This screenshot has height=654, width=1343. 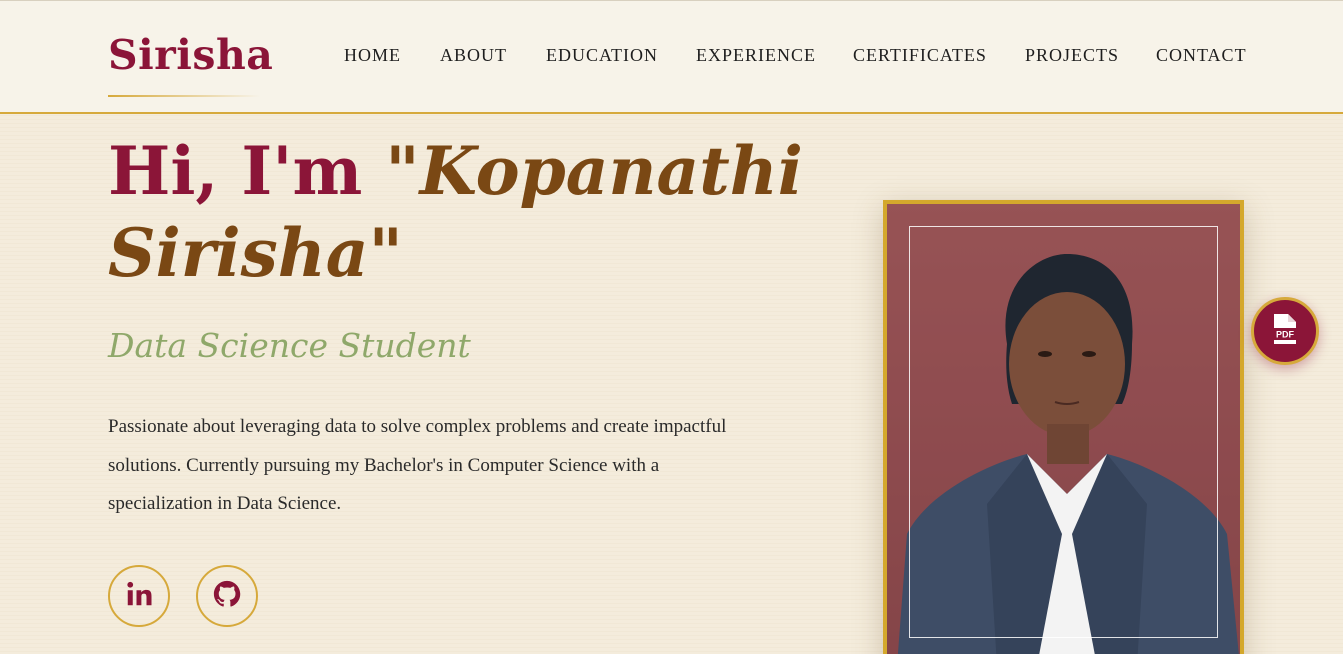 I want to click on github-link, so click(x=227, y=596).